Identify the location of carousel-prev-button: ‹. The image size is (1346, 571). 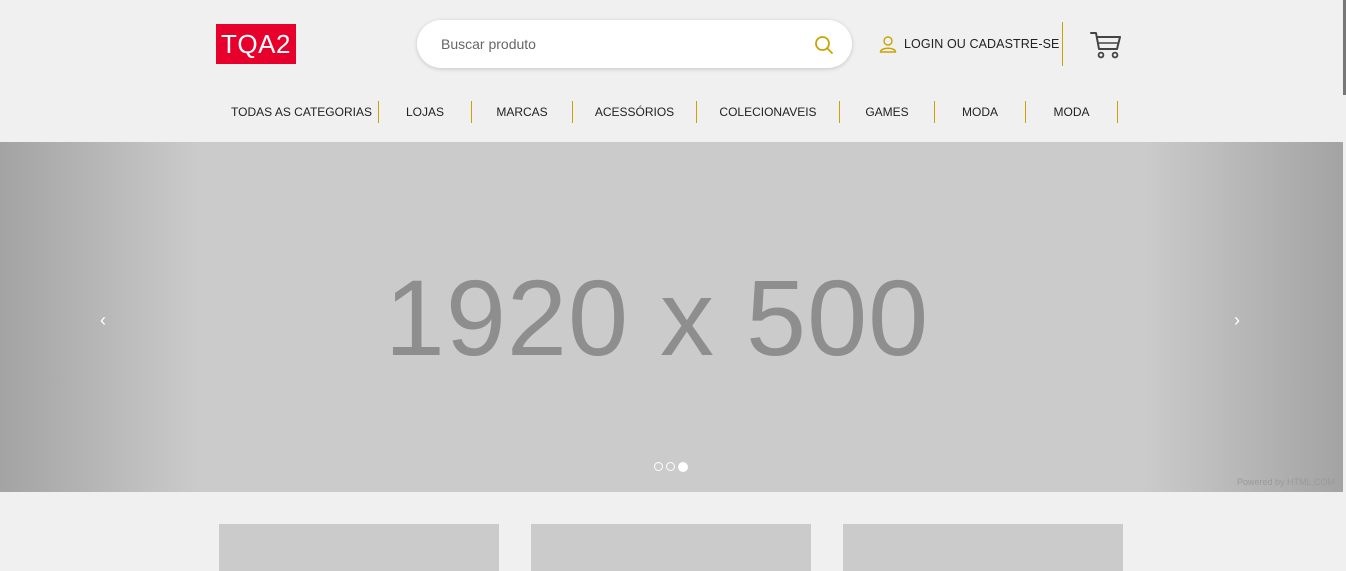
(103, 320).